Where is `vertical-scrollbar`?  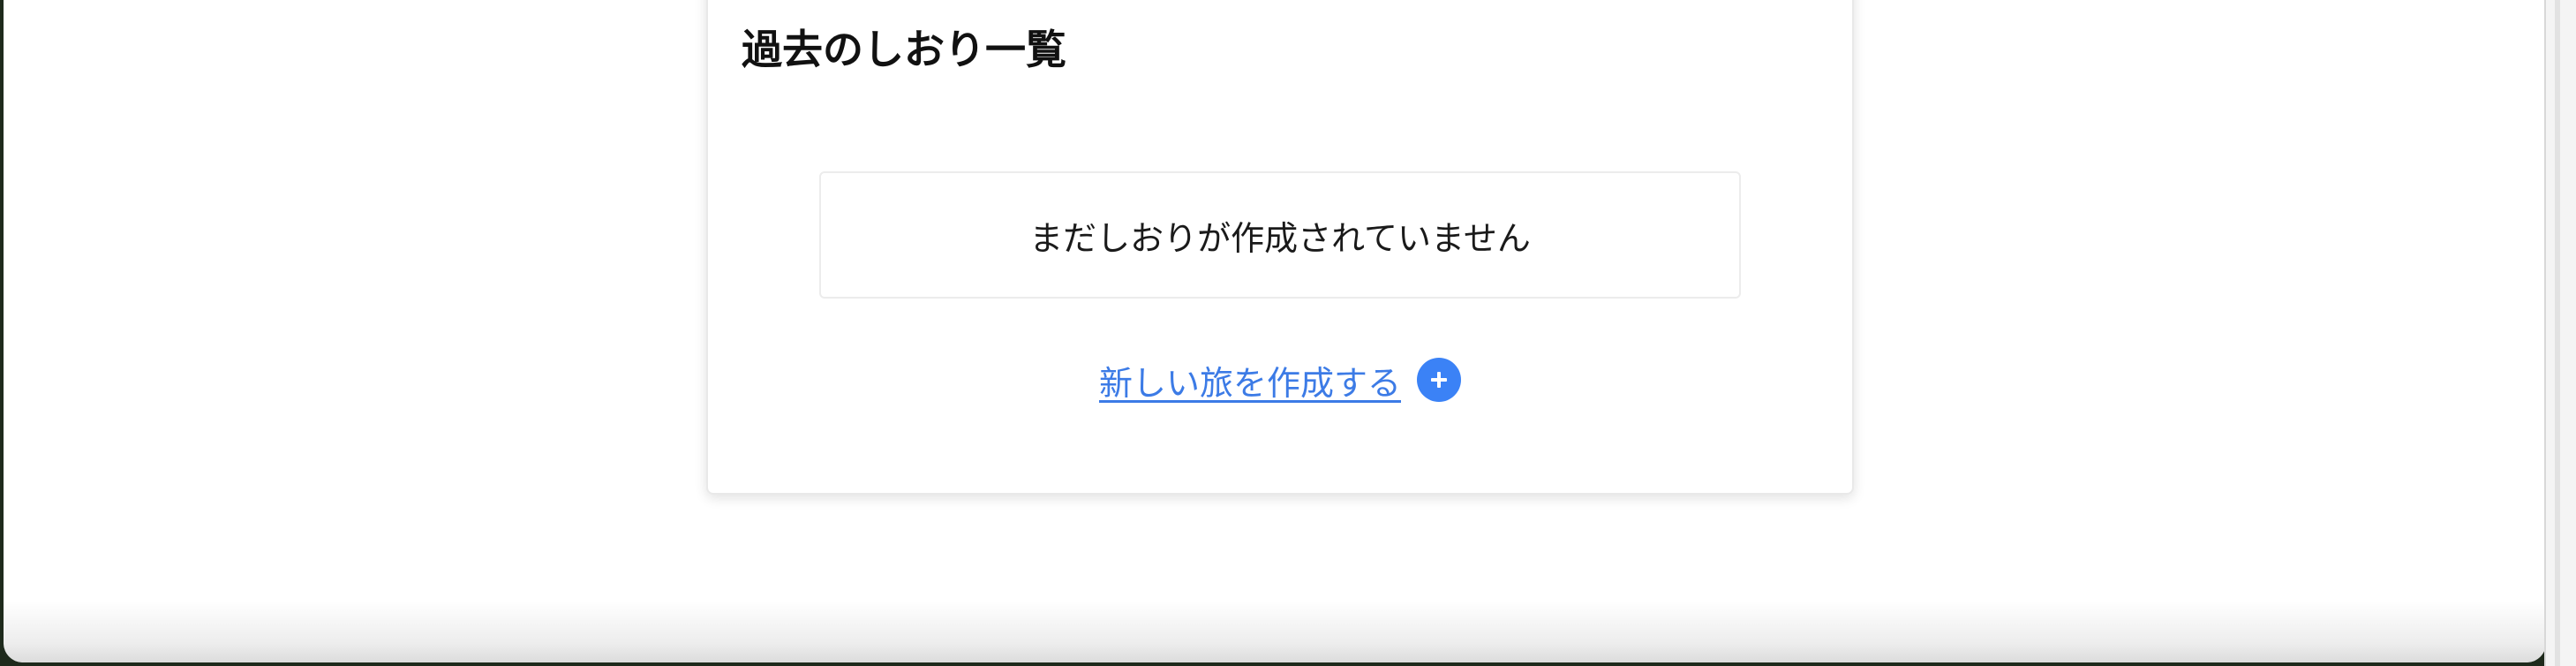 vertical-scrollbar is located at coordinates (2560, 333).